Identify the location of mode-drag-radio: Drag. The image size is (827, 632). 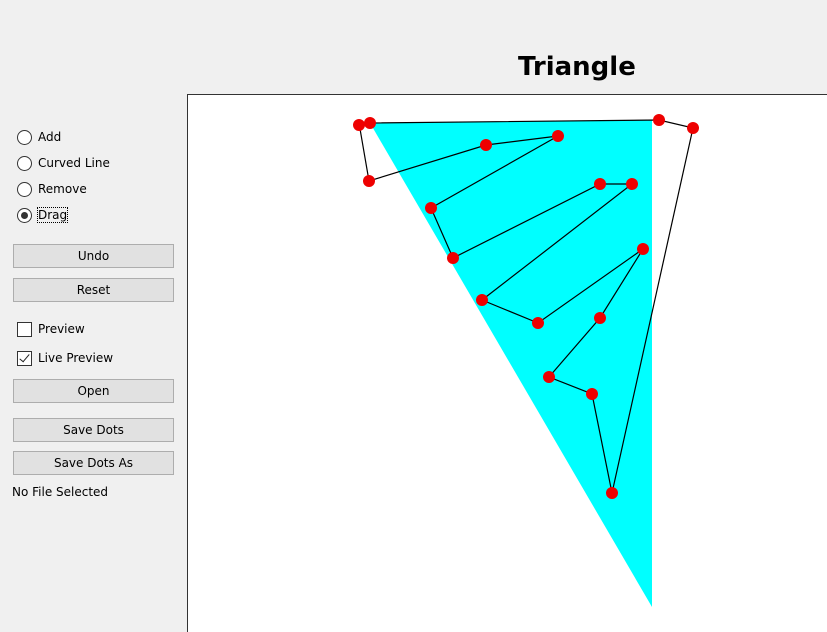
(43, 215).